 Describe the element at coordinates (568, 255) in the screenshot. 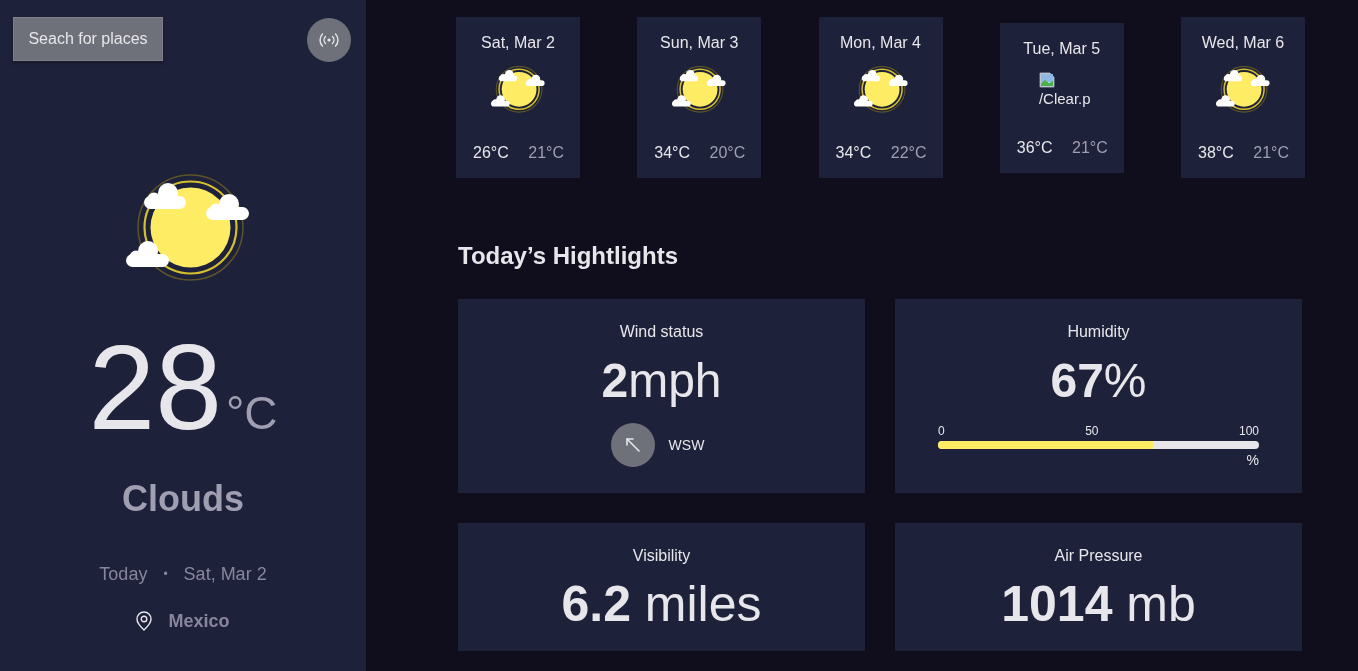

I see `highlights-heading: Today’s Hightlights` at that location.